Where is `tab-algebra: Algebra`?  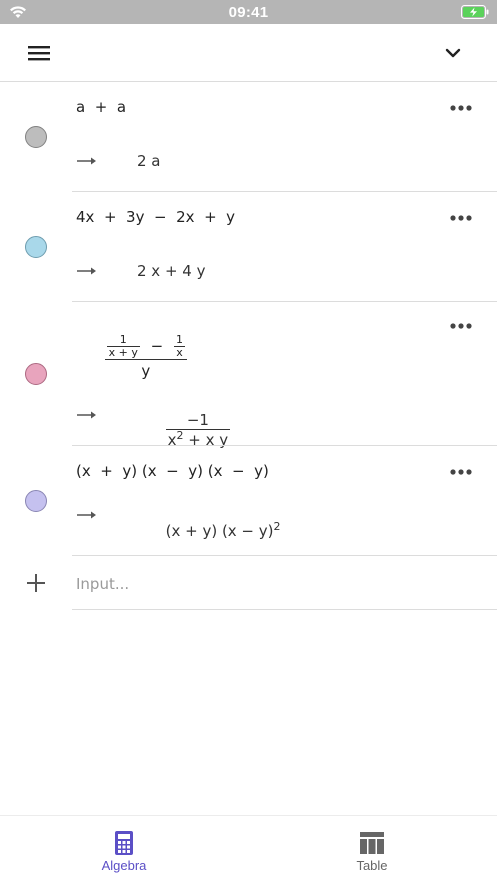
tab-algebra: Algebra is located at coordinates (124, 850).